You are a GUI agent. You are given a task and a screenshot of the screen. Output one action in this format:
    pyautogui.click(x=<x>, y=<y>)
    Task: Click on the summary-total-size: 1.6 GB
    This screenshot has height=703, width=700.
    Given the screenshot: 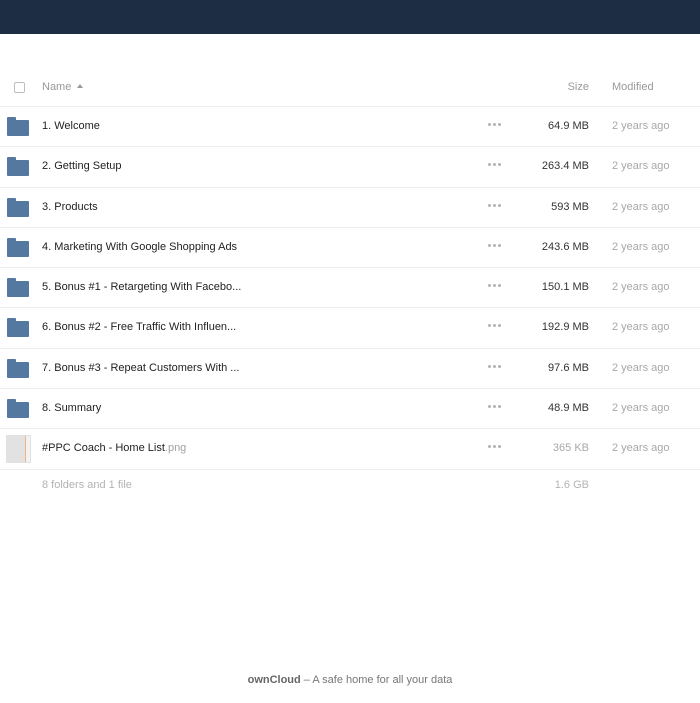 What is the action you would take?
    pyautogui.click(x=571, y=485)
    